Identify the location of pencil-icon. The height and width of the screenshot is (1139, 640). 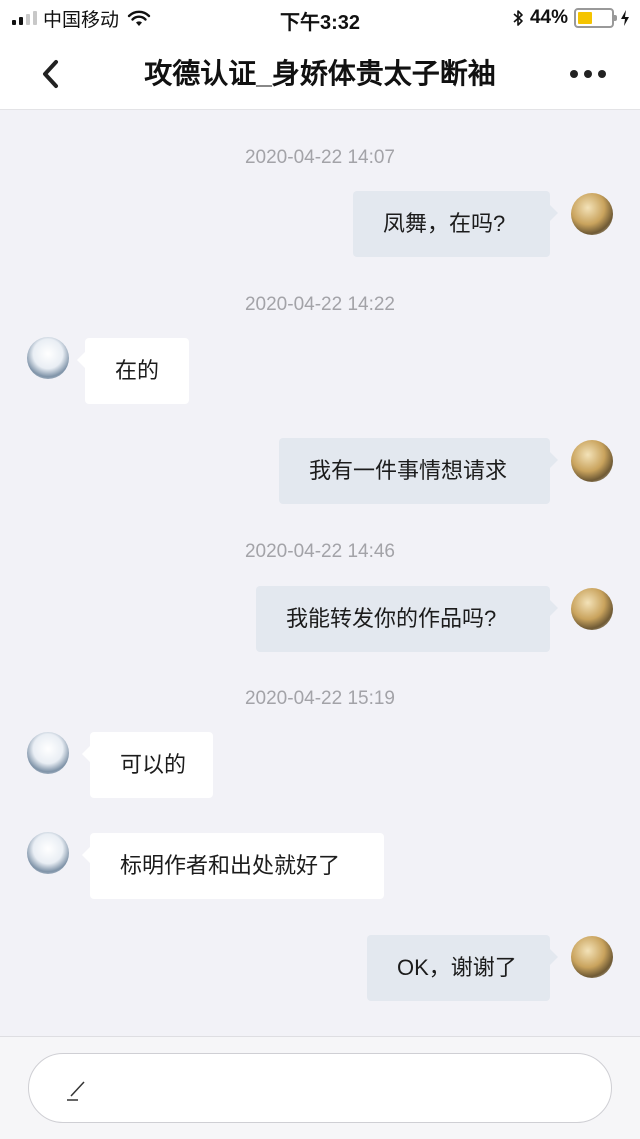
(76, 1091).